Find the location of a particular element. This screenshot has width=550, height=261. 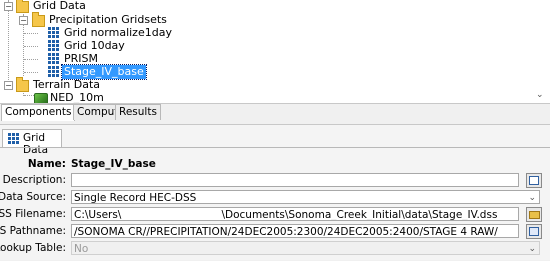

data-source-select: Single Record HEC-DSS ⌄ is located at coordinates (305, 197).